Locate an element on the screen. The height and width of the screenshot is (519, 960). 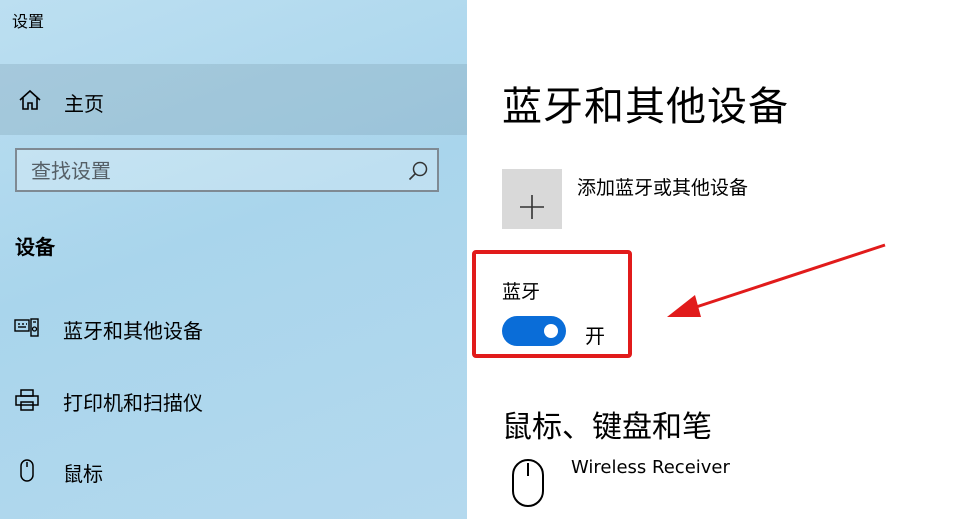
add-device-label: 添加蓝牙或其他设备 is located at coordinates (662, 186).